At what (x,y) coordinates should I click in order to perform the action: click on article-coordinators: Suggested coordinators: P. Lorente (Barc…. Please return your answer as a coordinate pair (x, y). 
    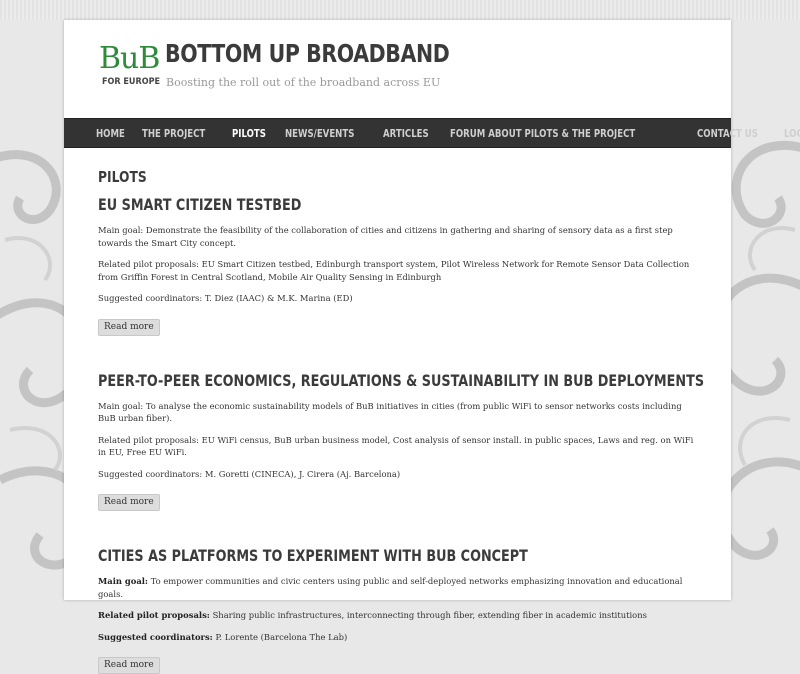
    Looking at the image, I should click on (398, 637).